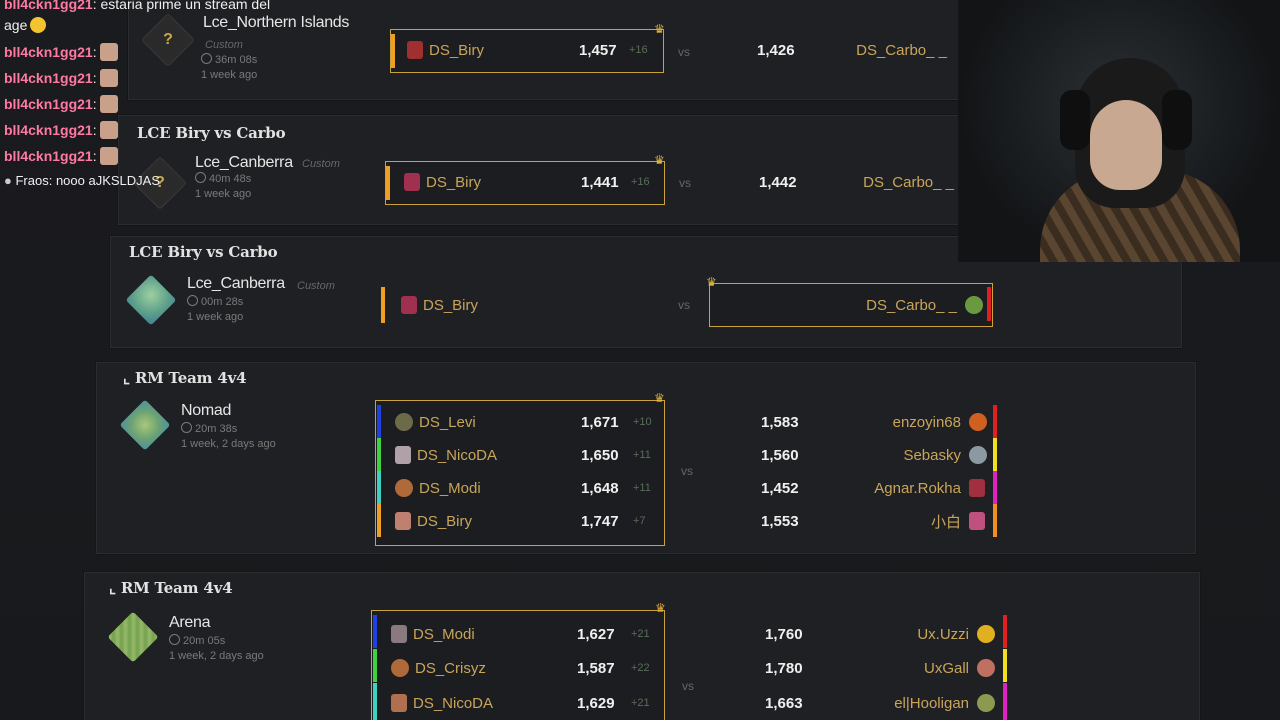  I want to click on player-rating: 1,452, so click(780, 488).